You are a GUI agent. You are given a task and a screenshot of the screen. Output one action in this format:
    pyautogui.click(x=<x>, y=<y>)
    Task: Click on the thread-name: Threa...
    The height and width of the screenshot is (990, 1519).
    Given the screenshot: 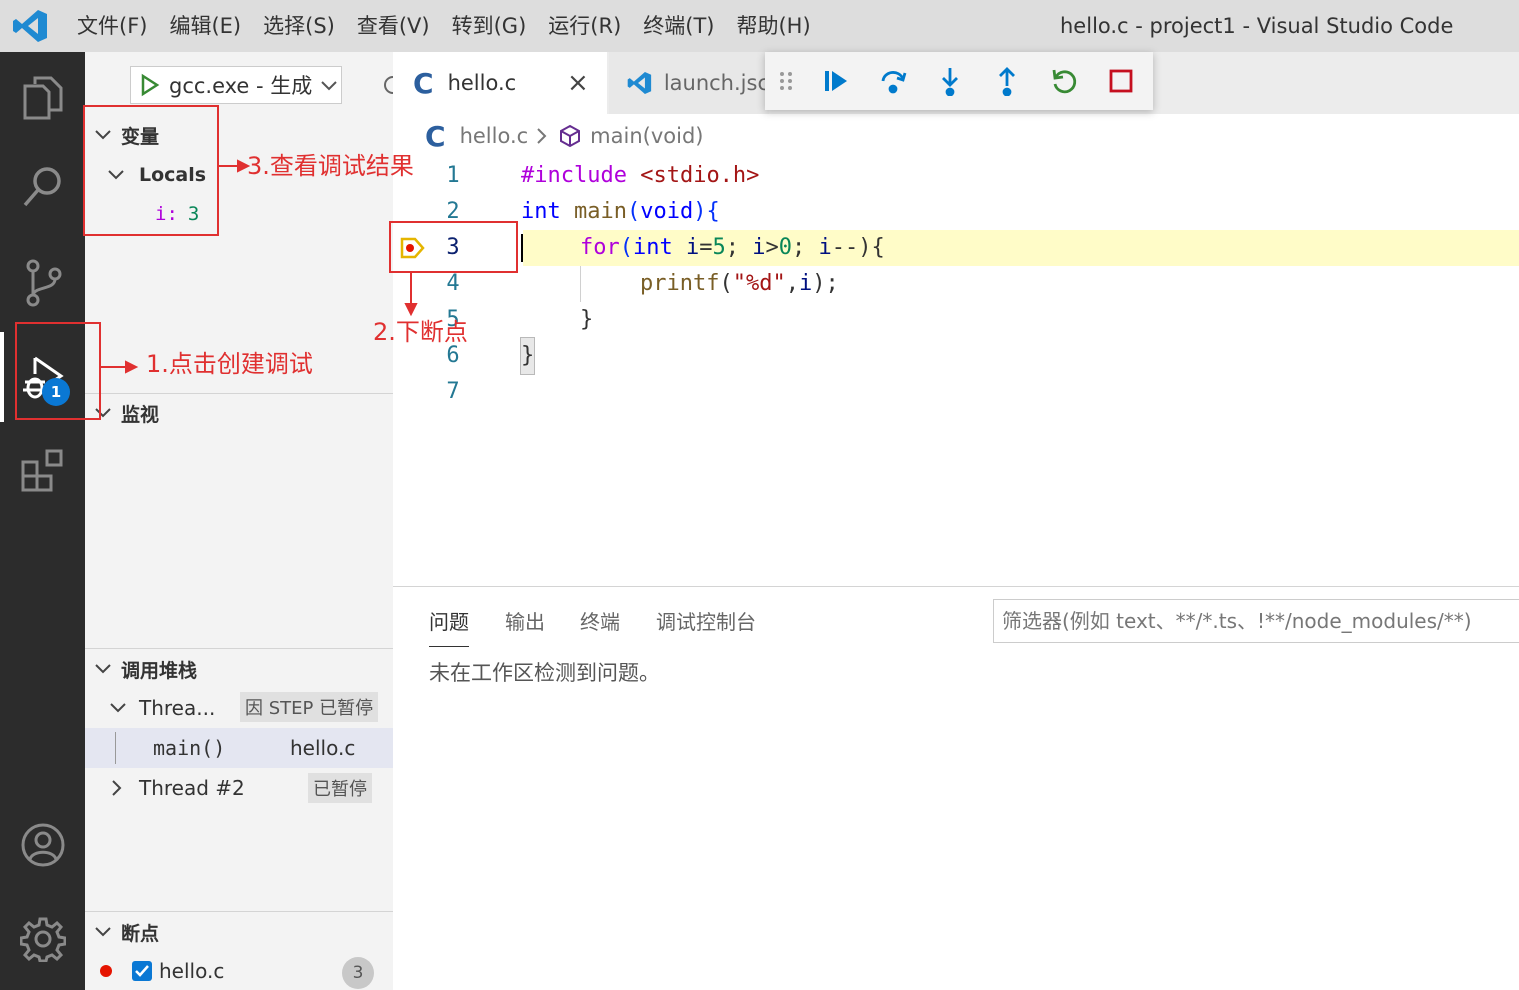 What is the action you would take?
    pyautogui.click(x=177, y=708)
    